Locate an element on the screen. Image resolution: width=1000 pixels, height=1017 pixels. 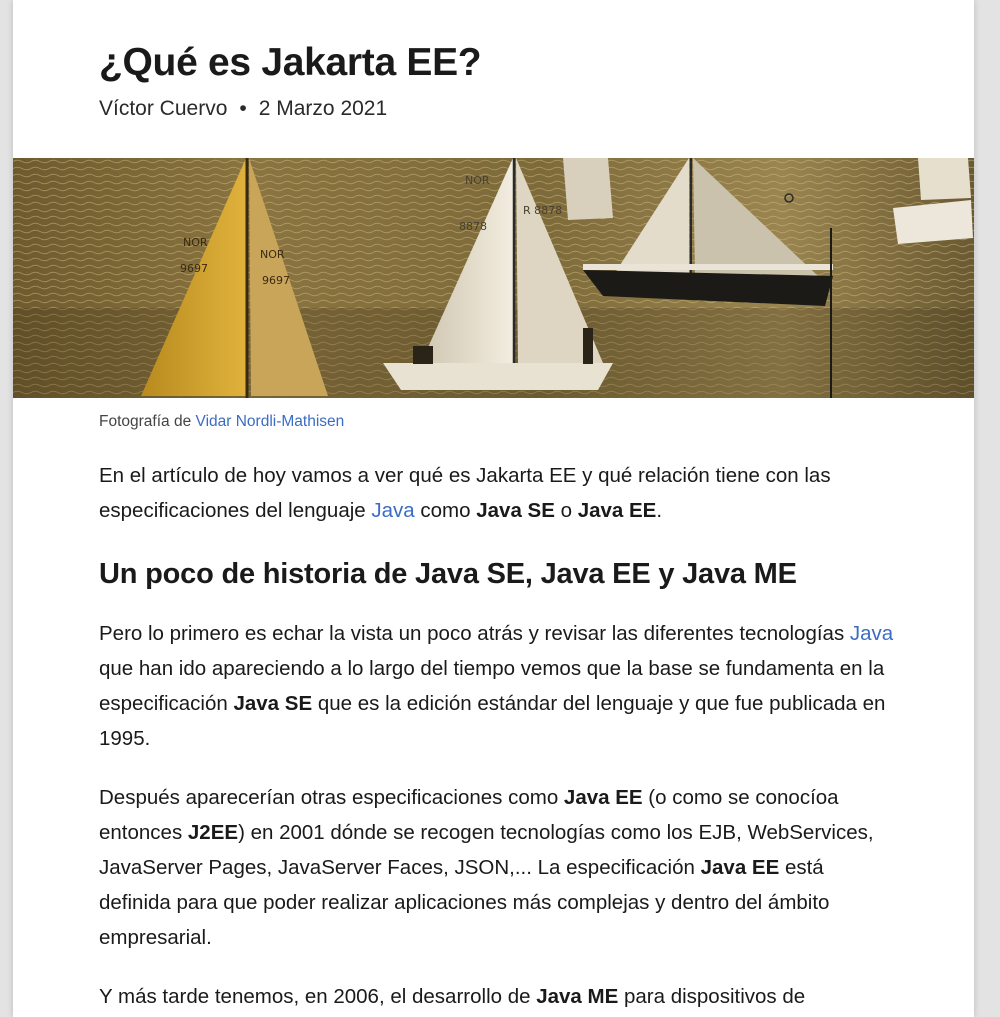
author-name: Víctor Cuervo is located at coordinates (163, 108).